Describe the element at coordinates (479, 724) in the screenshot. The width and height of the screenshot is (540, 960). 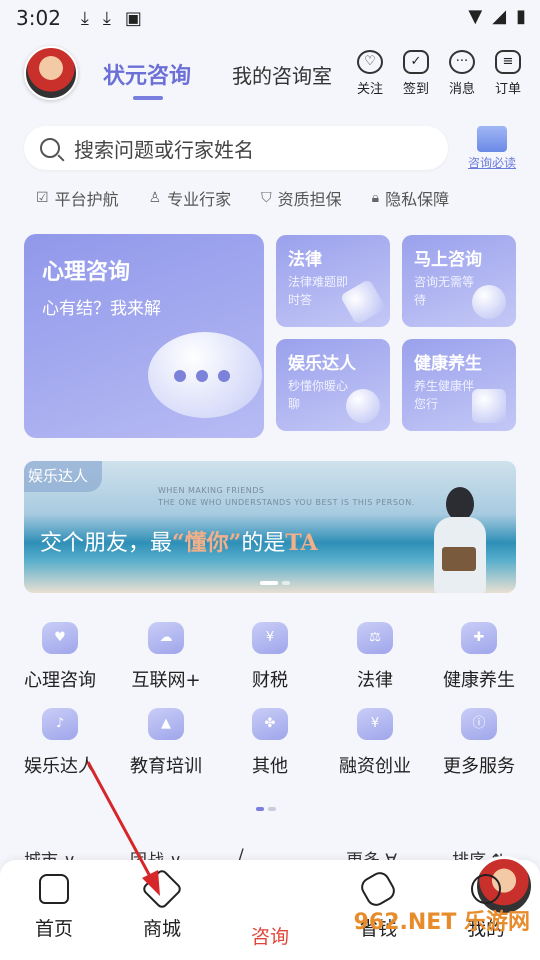
I see `more-icon: ⓘ` at that location.